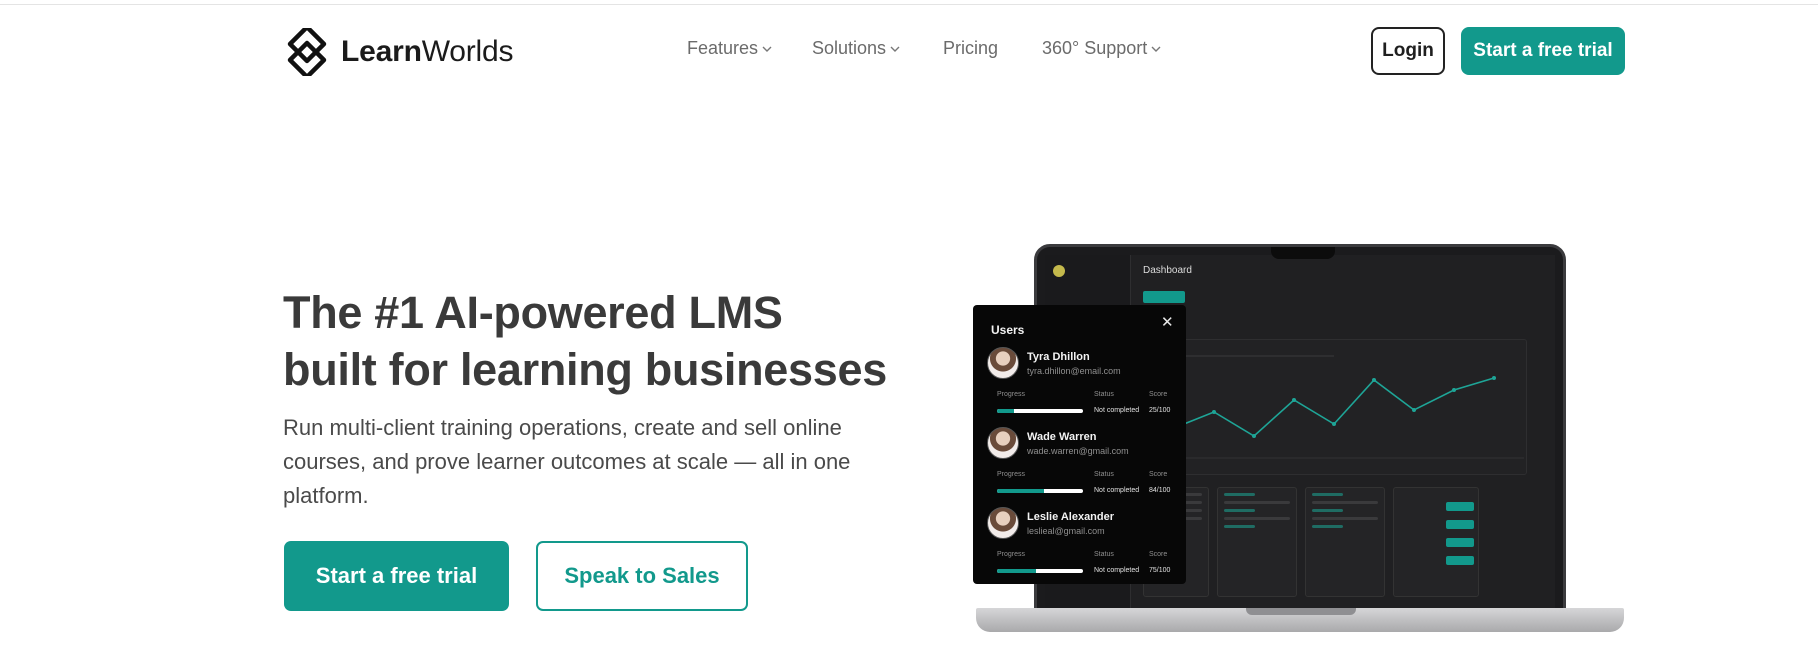  What do you see at coordinates (849, 48) in the screenshot?
I see `nav-solutions-label: Solutions` at bounding box center [849, 48].